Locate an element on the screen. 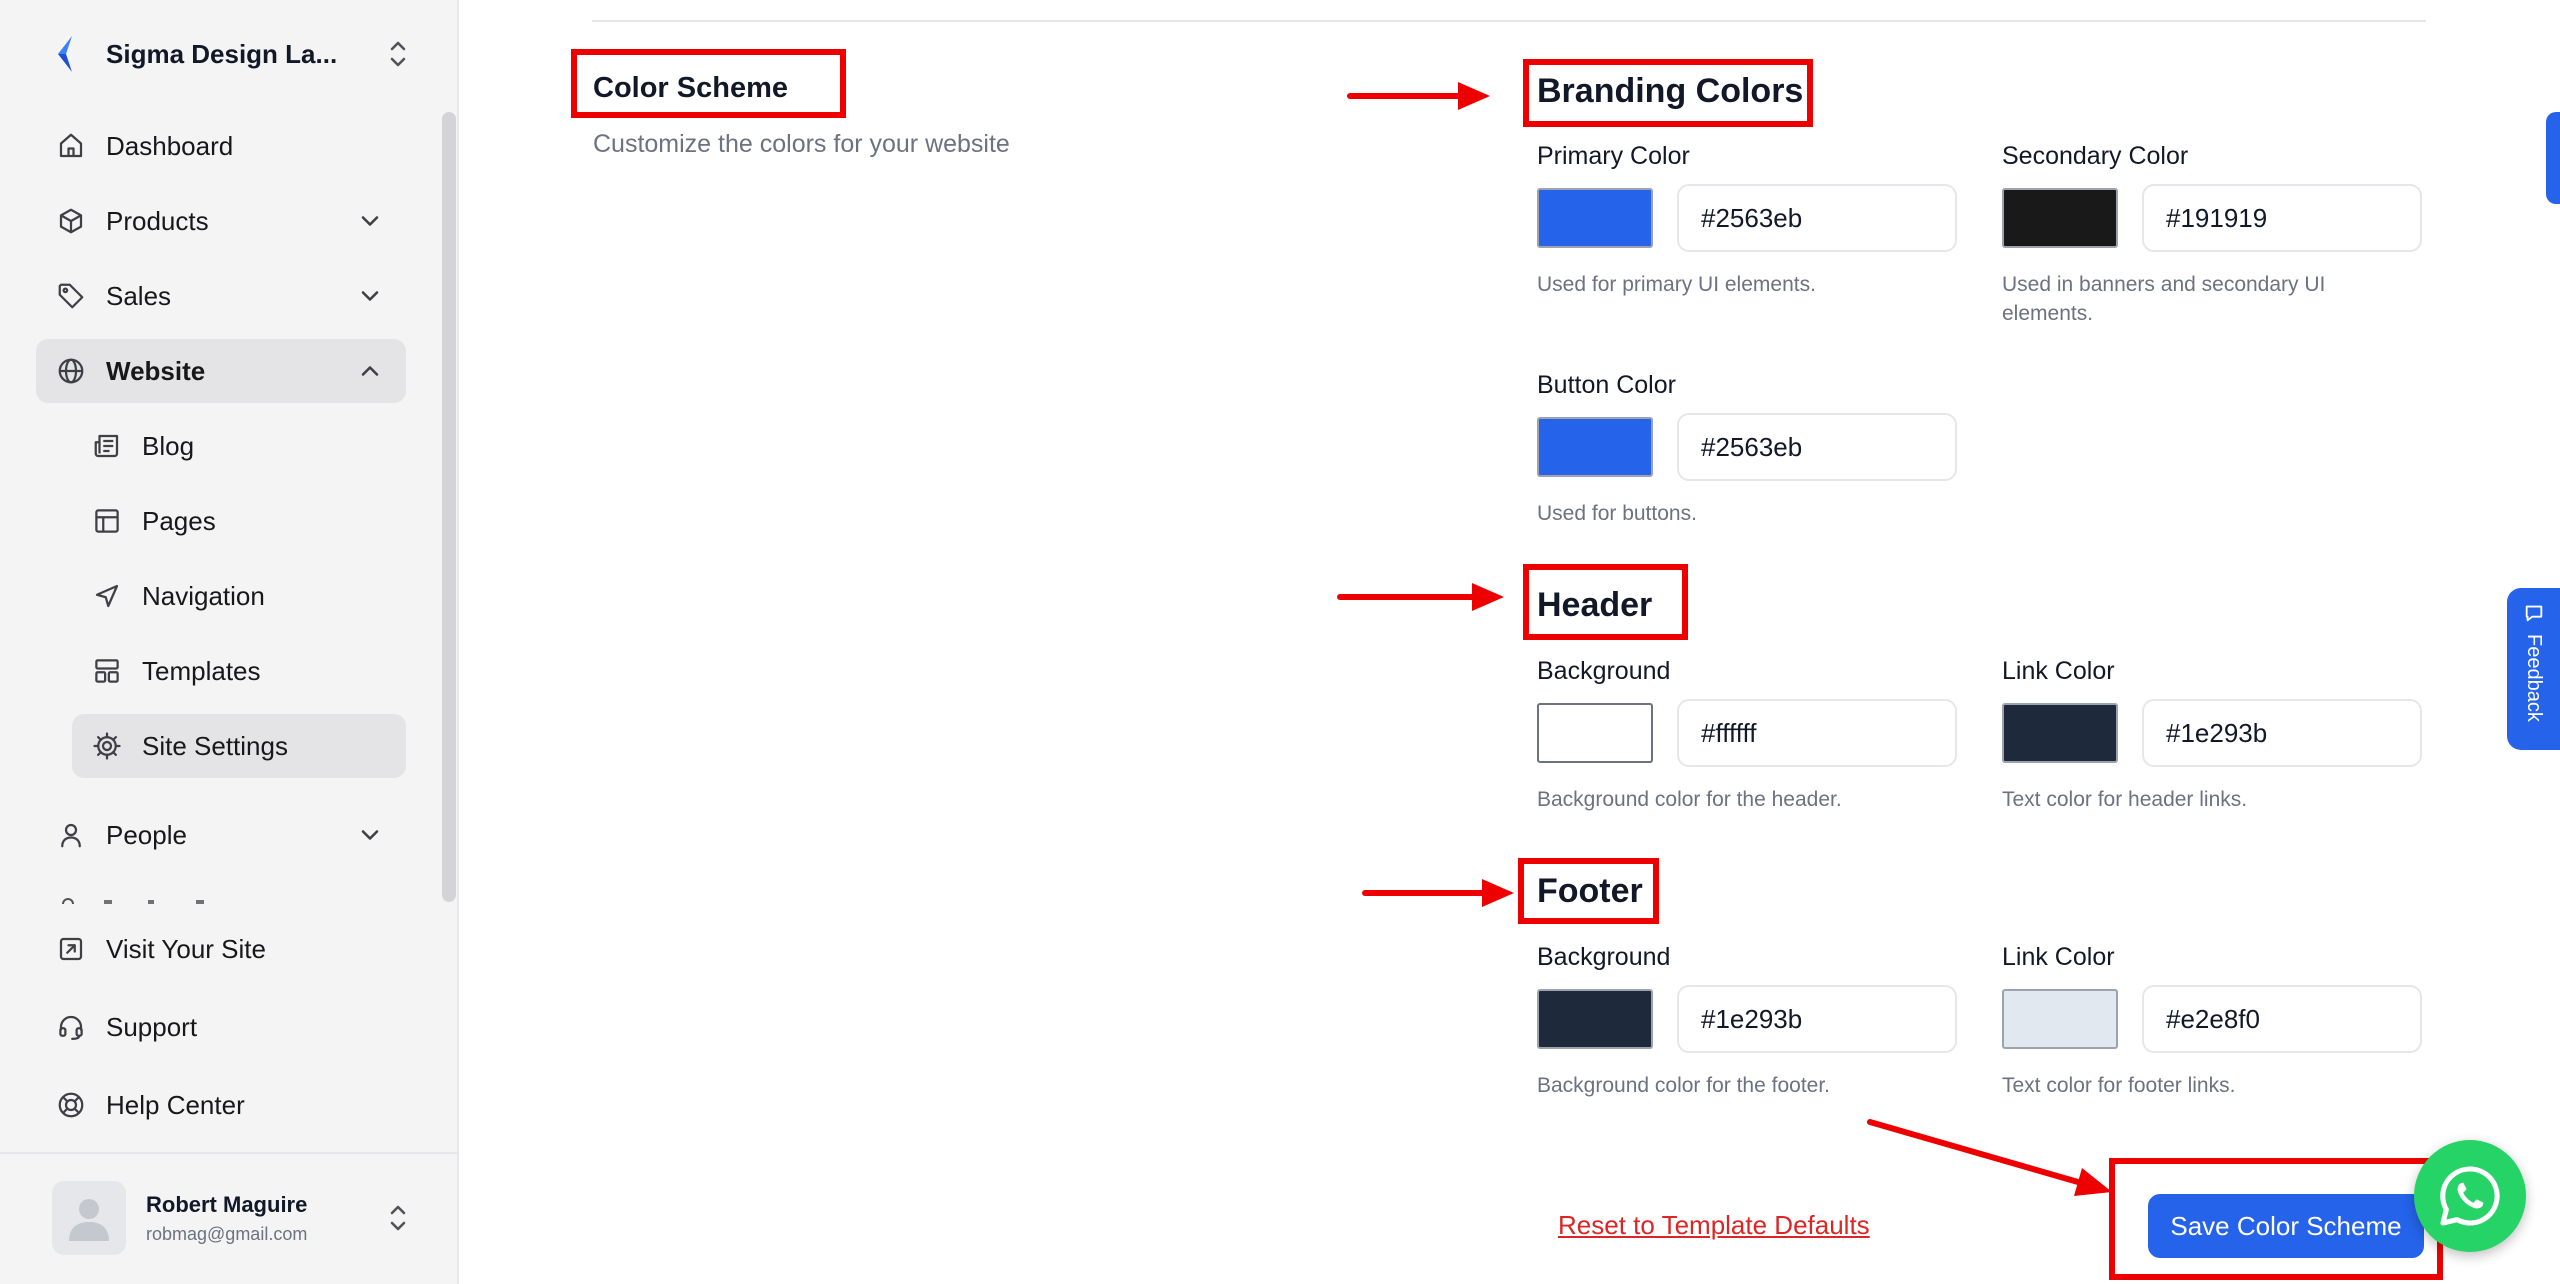 This screenshot has height=1284, width=2560. branding-colors-title: Branding Colors is located at coordinates (1670, 91).